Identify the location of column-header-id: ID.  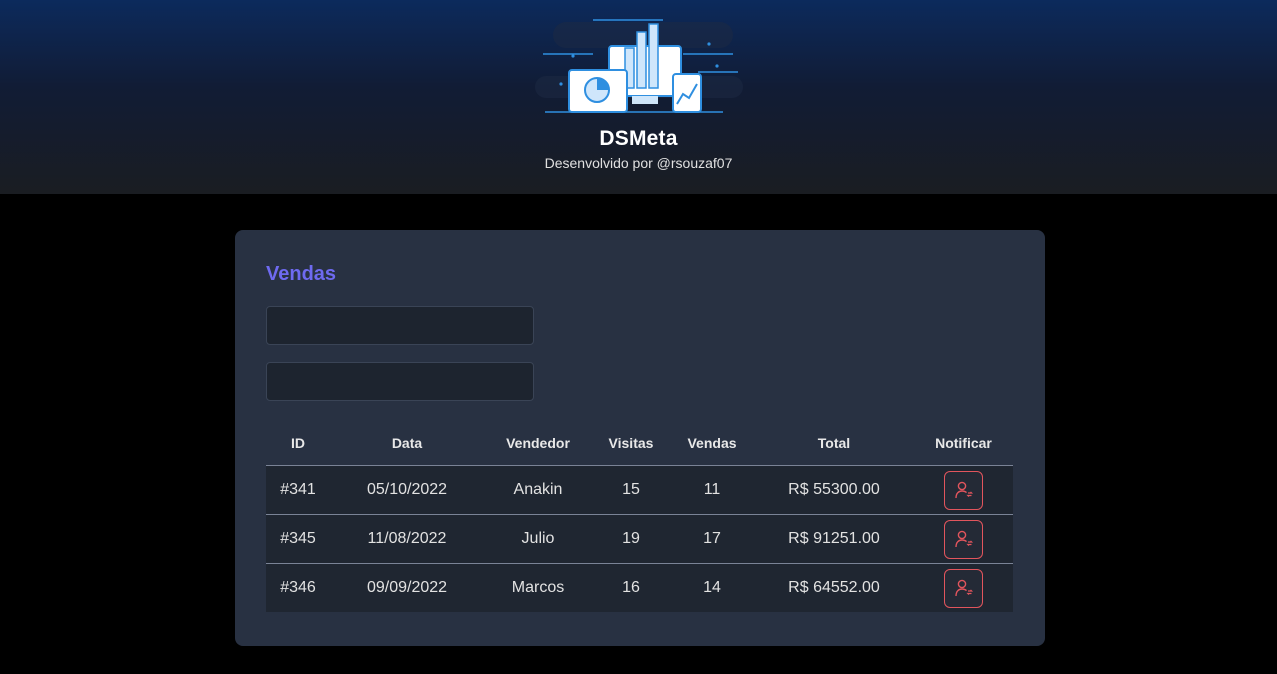
(298, 443).